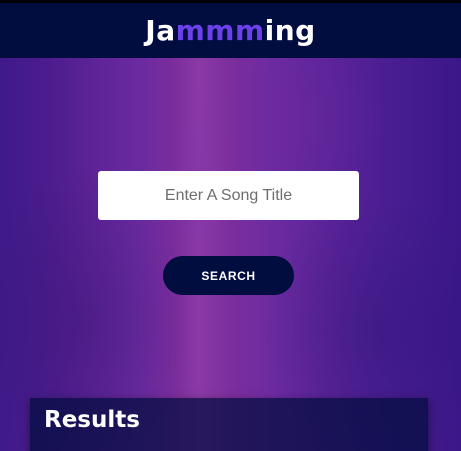  Describe the element at coordinates (290, 30) in the screenshot. I see `logo-part-2: ing` at that location.